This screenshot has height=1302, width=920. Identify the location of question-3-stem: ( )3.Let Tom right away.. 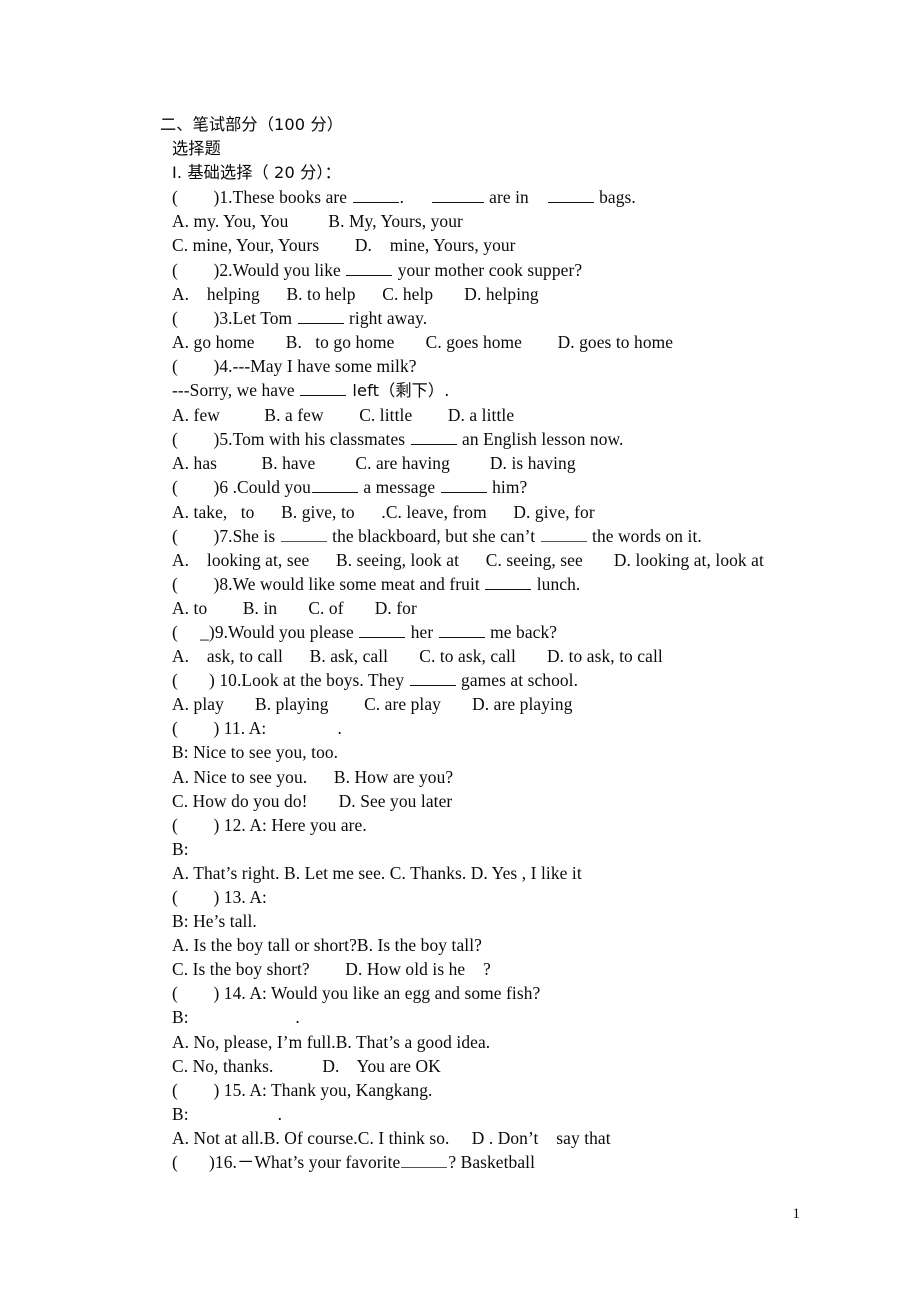
(516, 318).